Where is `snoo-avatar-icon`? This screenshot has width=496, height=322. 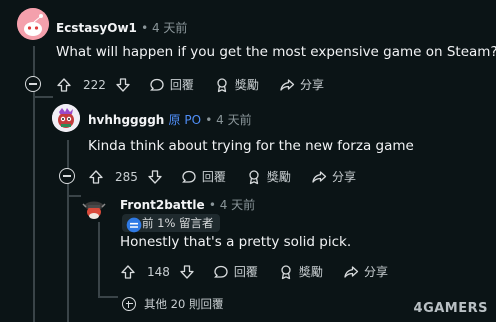
snoo-avatar-icon is located at coordinates (33, 24).